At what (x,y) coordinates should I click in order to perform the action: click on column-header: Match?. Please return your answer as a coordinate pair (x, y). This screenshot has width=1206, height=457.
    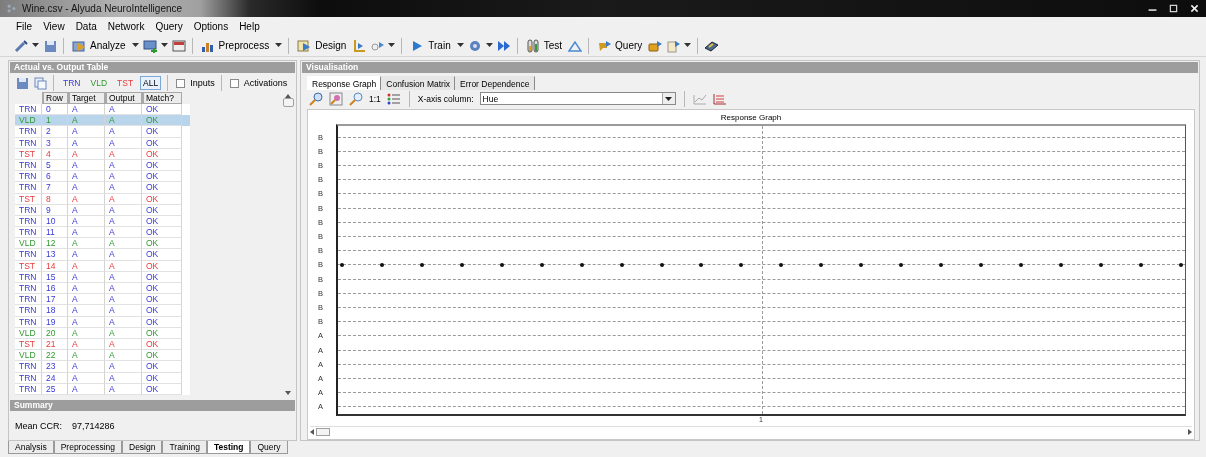
    Looking at the image, I should click on (162, 98).